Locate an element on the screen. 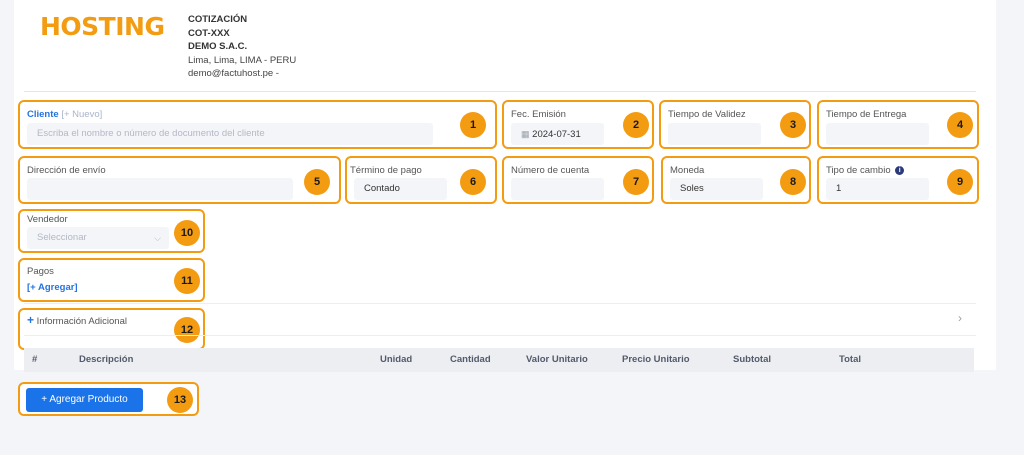  tiempo-validez-input is located at coordinates (714, 134).